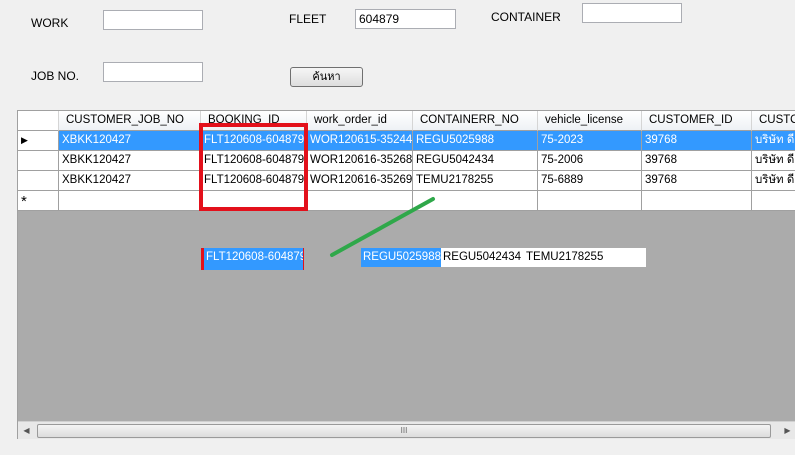  I want to click on container-label: CONTAINER, so click(526, 17).